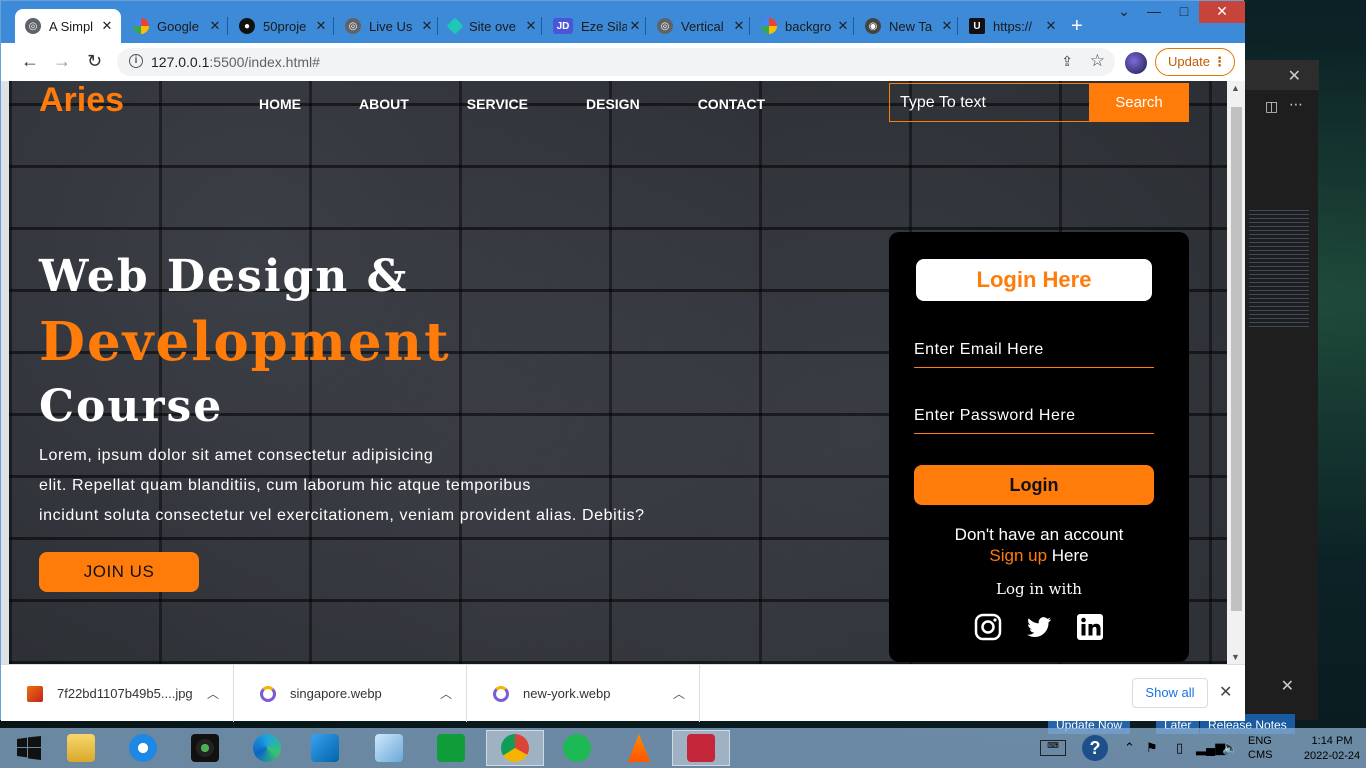 The width and height of the screenshot is (1366, 768). What do you see at coordinates (1235, 88) in the screenshot?
I see `scroll-up-icon: ▲` at bounding box center [1235, 88].